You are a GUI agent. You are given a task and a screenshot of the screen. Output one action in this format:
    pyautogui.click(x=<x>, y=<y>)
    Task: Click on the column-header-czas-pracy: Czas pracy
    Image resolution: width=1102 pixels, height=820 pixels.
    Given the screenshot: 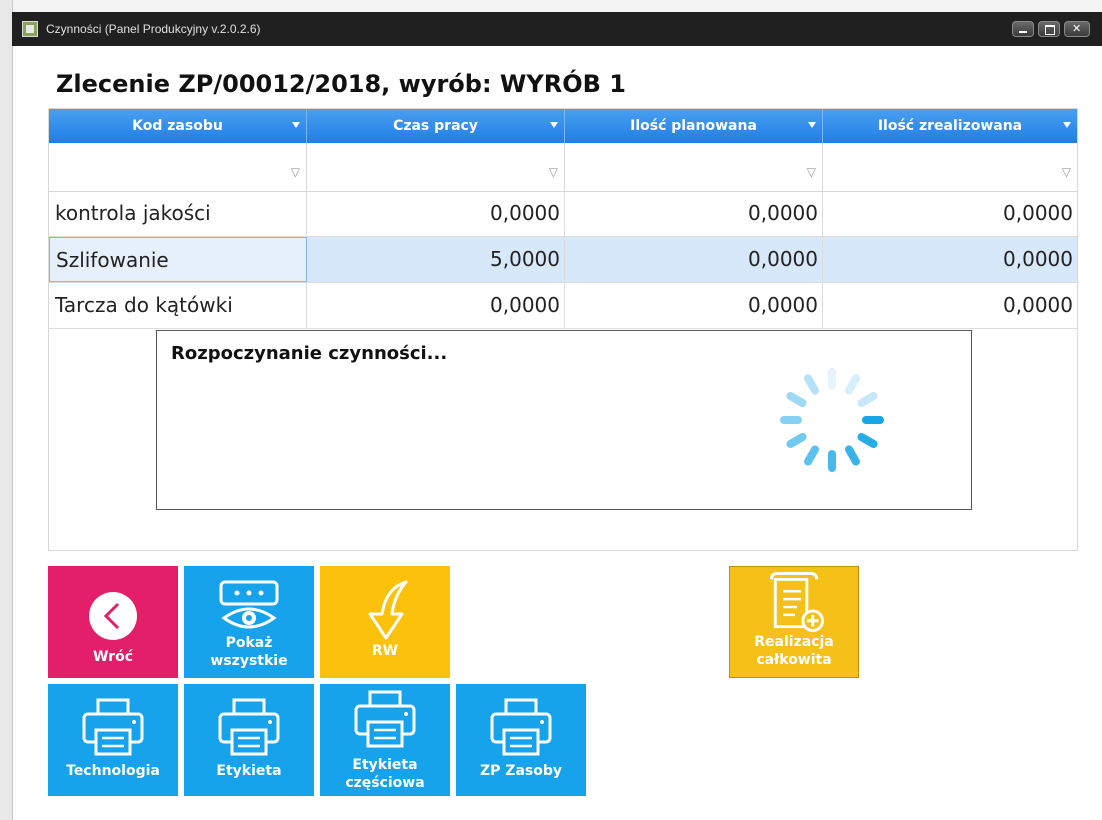 What is the action you would take?
    pyautogui.click(x=436, y=126)
    